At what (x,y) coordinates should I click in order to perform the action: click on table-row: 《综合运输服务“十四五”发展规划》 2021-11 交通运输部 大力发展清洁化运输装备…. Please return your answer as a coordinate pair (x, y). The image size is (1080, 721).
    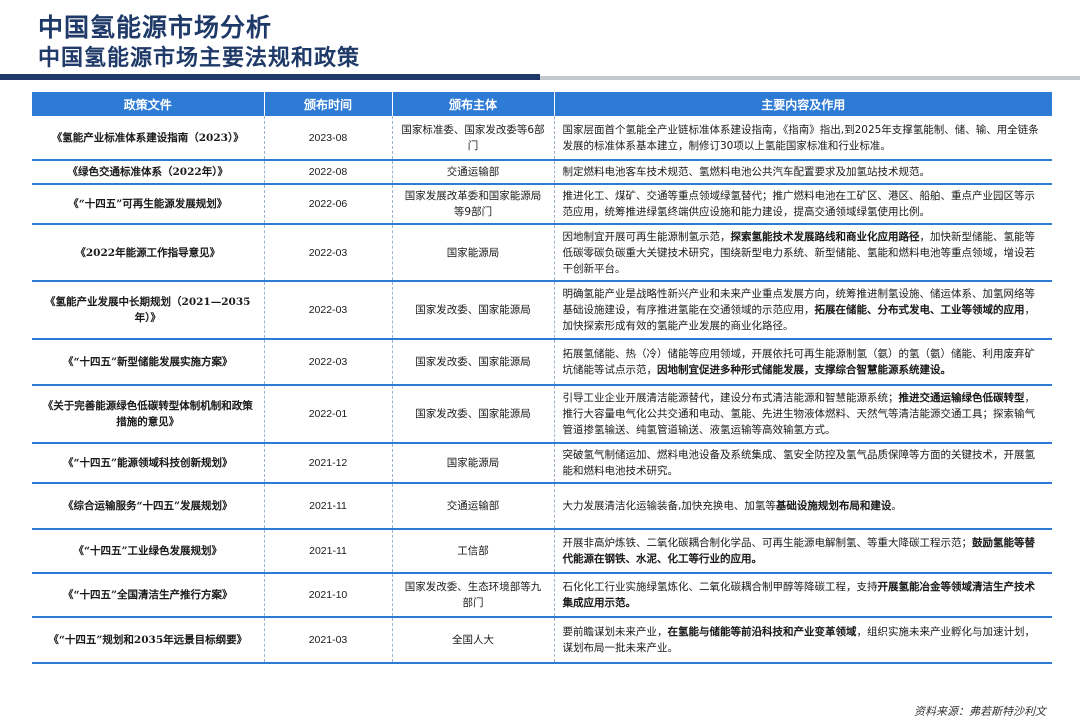
    Looking at the image, I should click on (542, 506).